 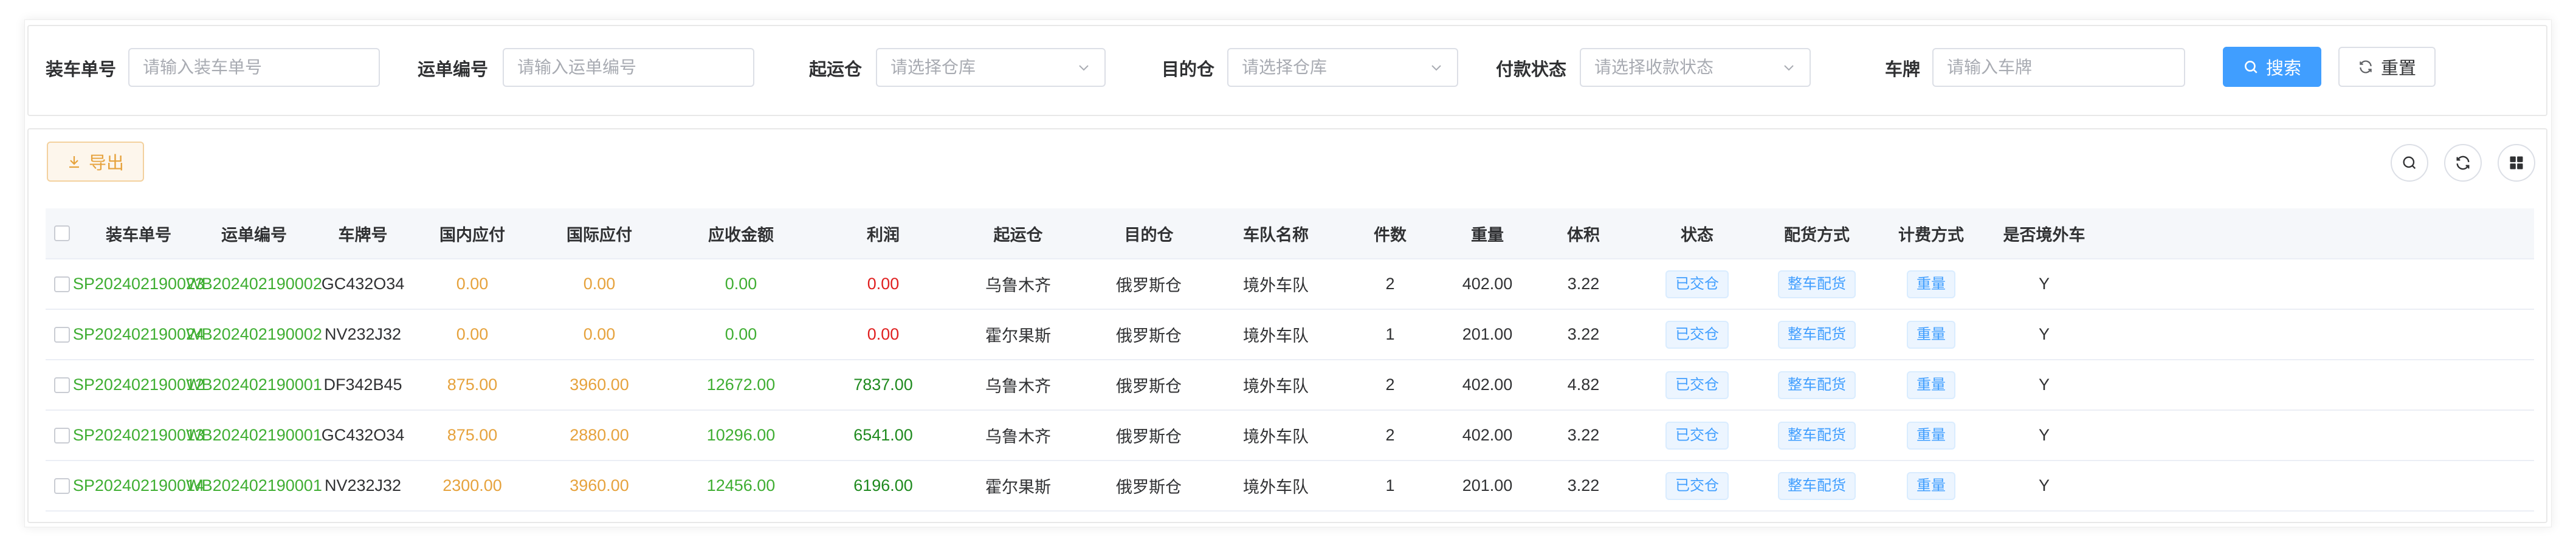 I want to click on refresh-icon, so click(x=2463, y=163).